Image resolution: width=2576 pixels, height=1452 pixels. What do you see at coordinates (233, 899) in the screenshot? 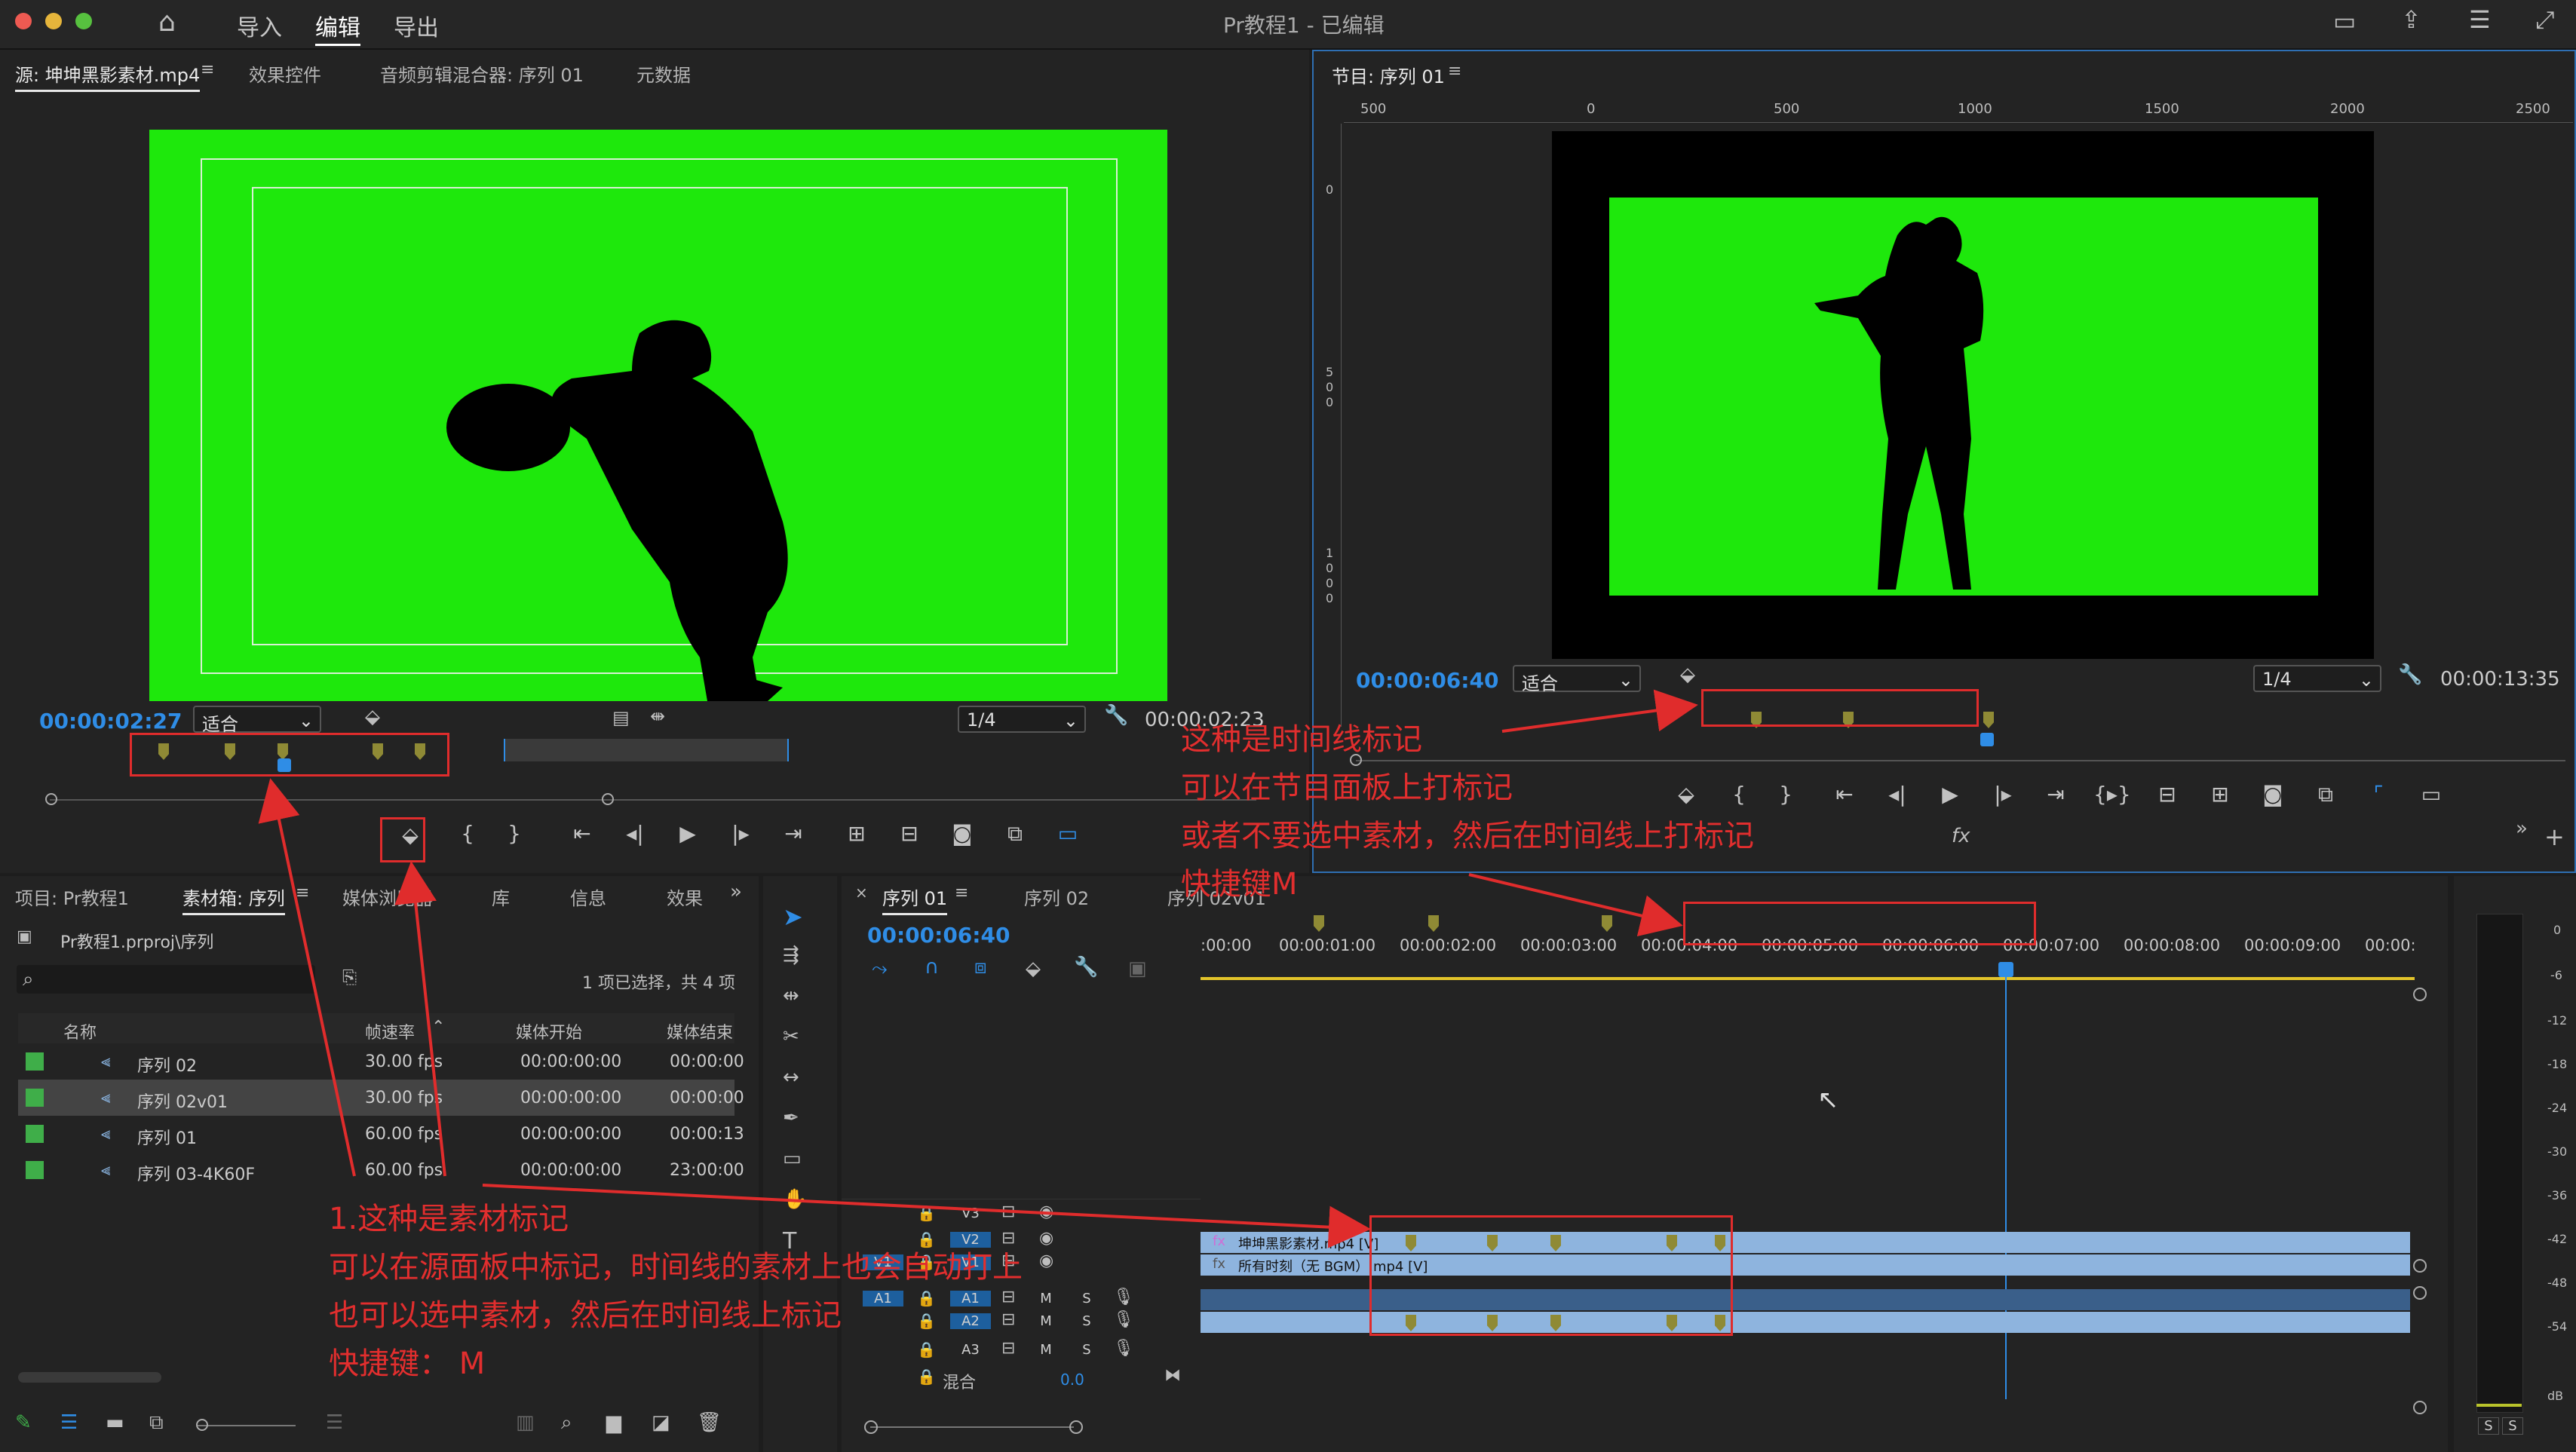
I see `tab-bin: 素材箱: 序列` at bounding box center [233, 899].